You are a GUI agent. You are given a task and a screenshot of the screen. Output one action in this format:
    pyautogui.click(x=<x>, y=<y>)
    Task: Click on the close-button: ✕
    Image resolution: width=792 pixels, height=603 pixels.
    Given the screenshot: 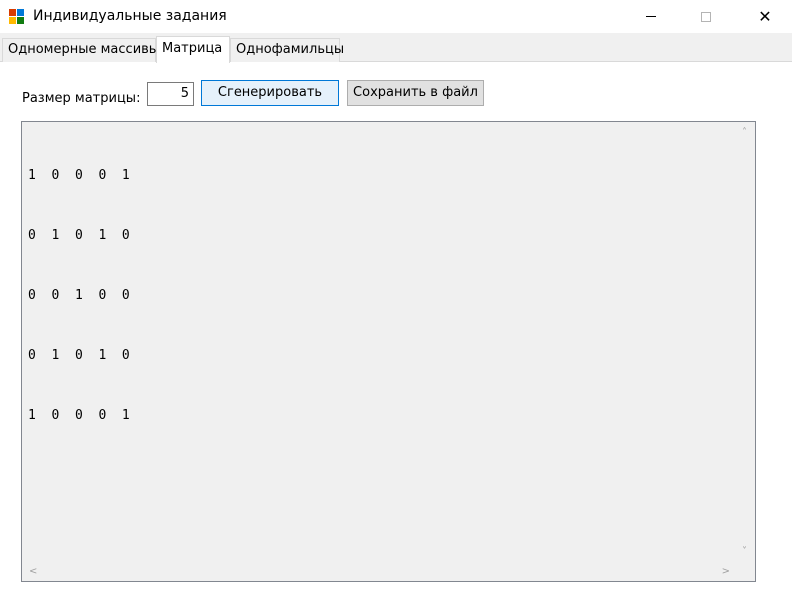 What is the action you would take?
    pyautogui.click(x=765, y=16)
    